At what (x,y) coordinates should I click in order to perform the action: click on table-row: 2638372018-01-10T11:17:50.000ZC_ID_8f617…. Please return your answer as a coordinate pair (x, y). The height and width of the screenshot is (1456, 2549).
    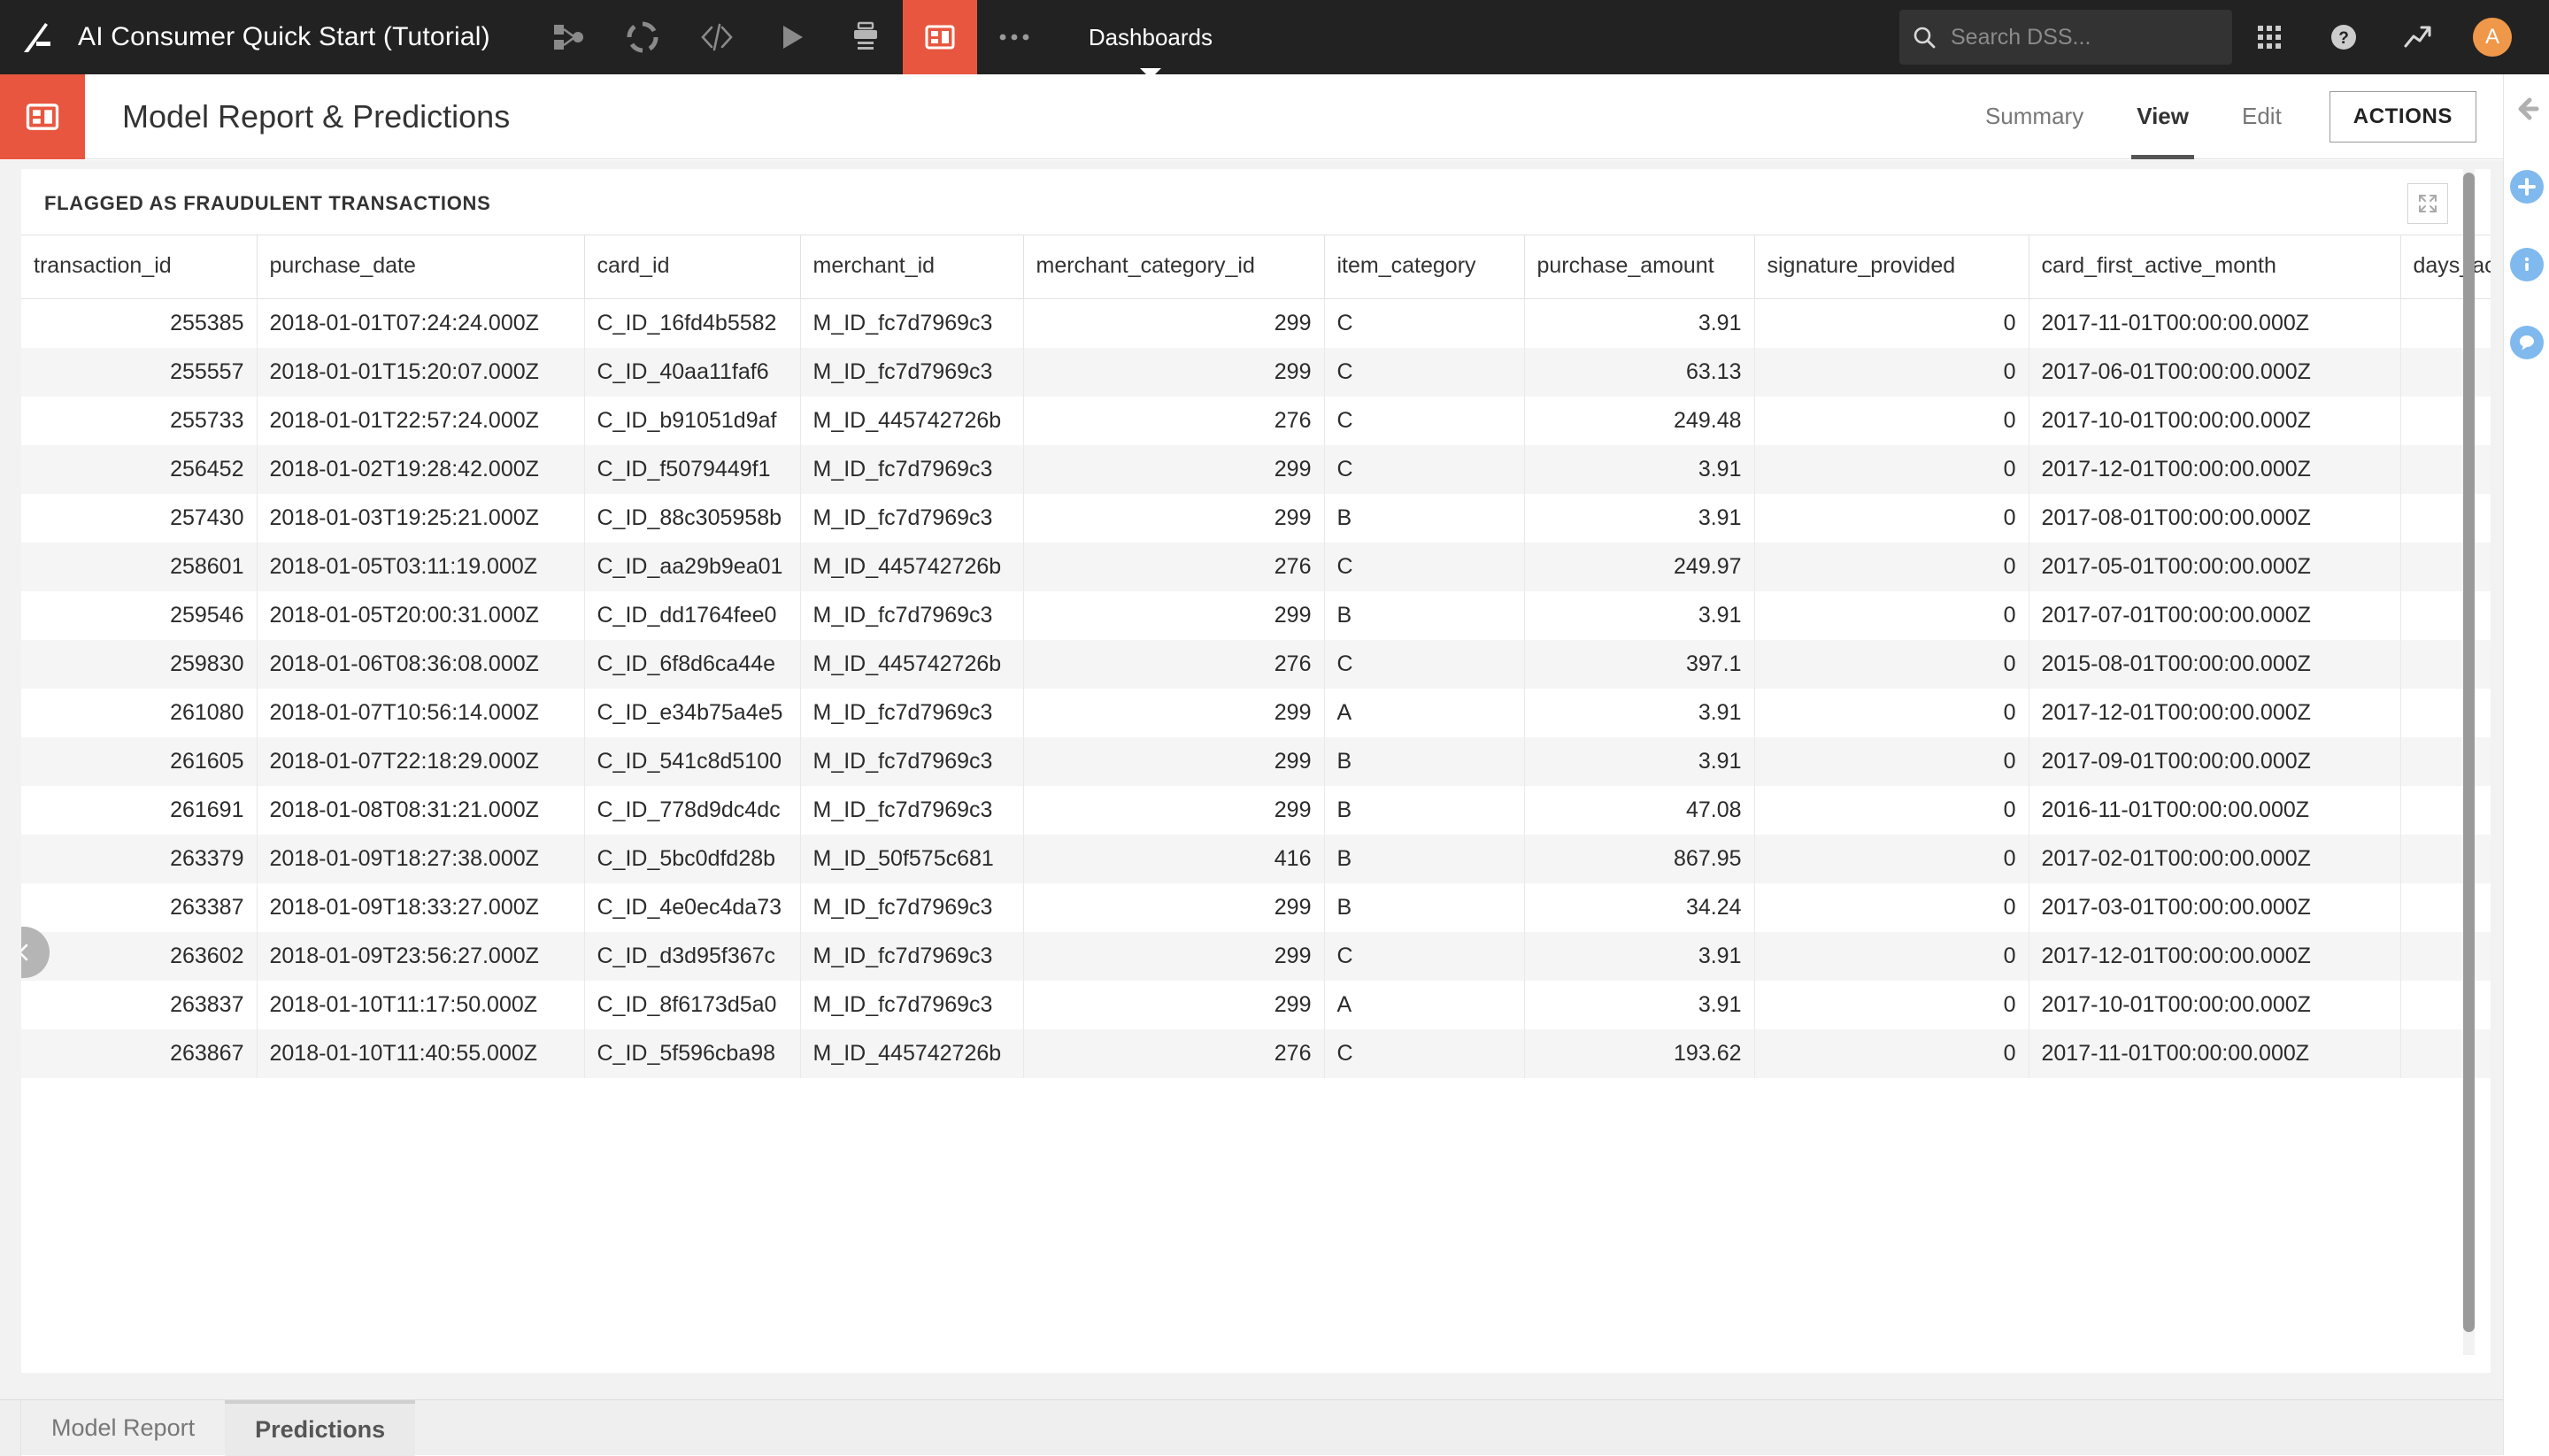
    Looking at the image, I should click on (1256, 1005).